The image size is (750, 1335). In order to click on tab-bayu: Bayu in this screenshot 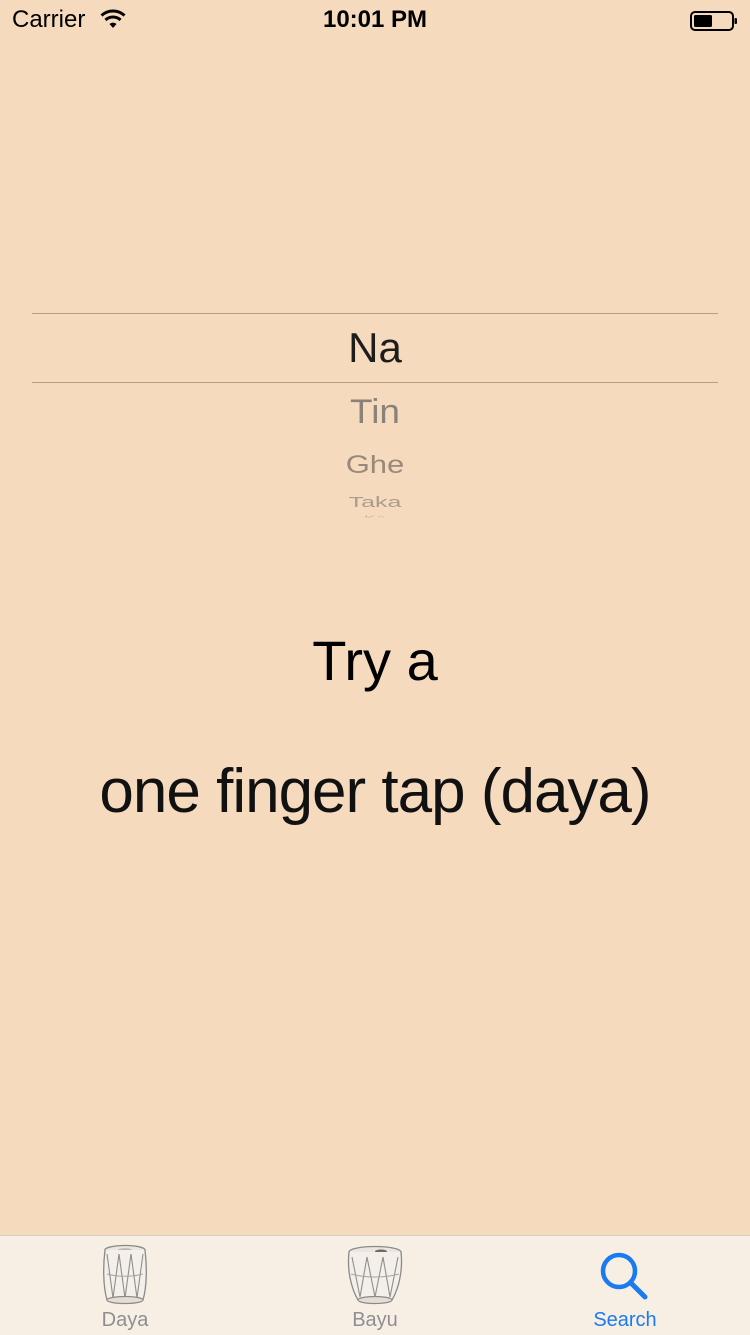, I will do `click(375, 1285)`.